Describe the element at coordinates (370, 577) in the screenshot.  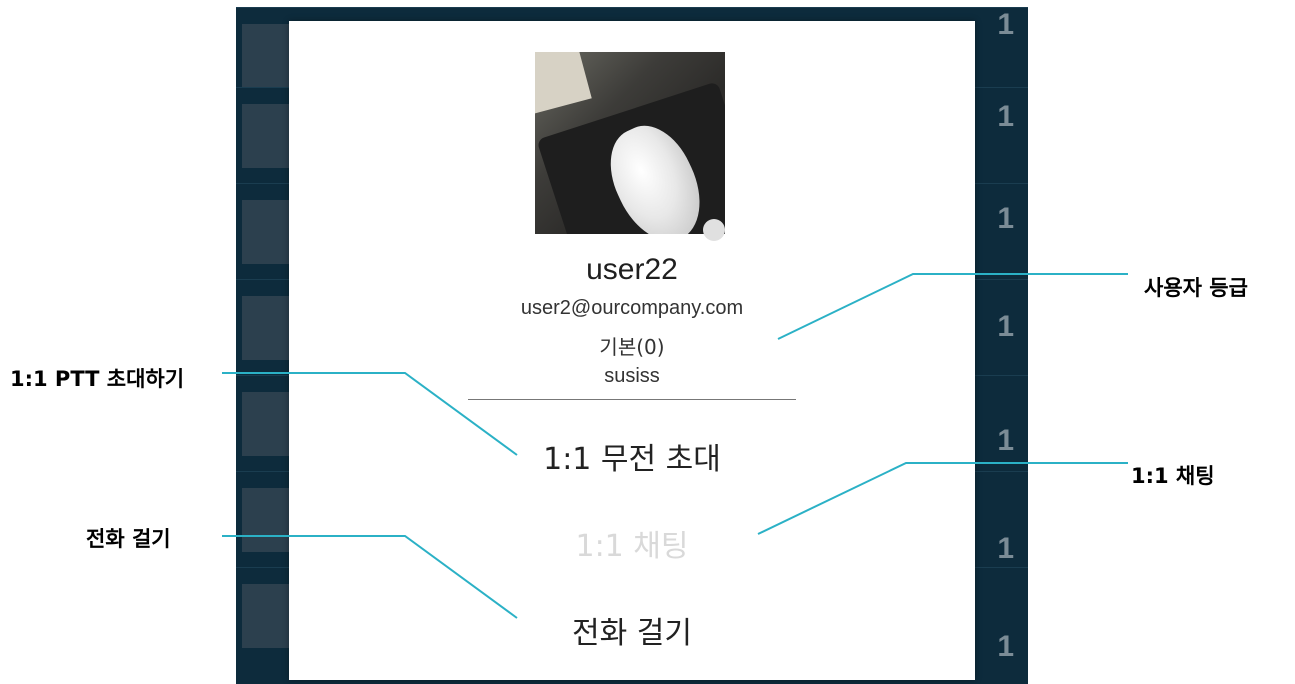
I see `callout-line-call` at that location.